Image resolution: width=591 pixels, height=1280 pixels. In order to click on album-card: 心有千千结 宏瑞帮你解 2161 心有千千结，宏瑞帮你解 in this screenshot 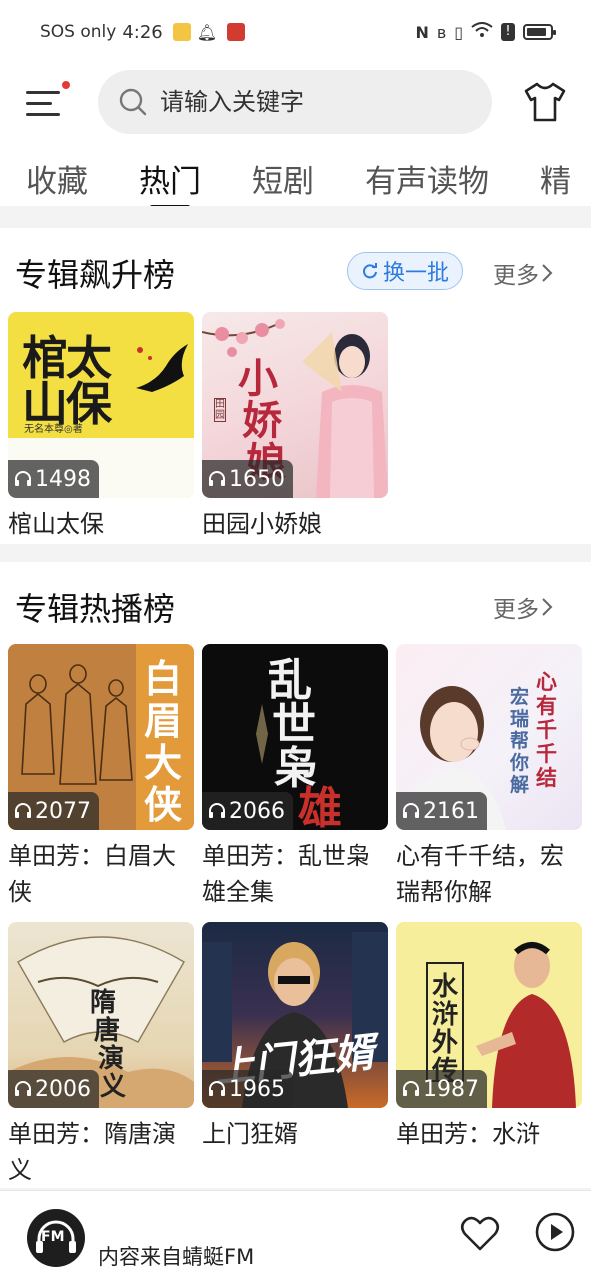, I will do `click(489, 777)`.